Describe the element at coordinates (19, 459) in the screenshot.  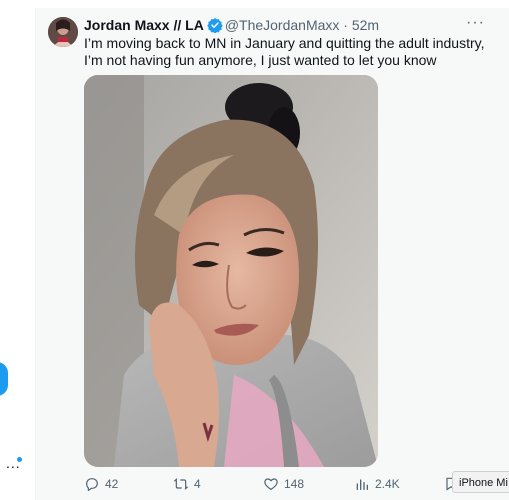
I see `notification-dot` at that location.